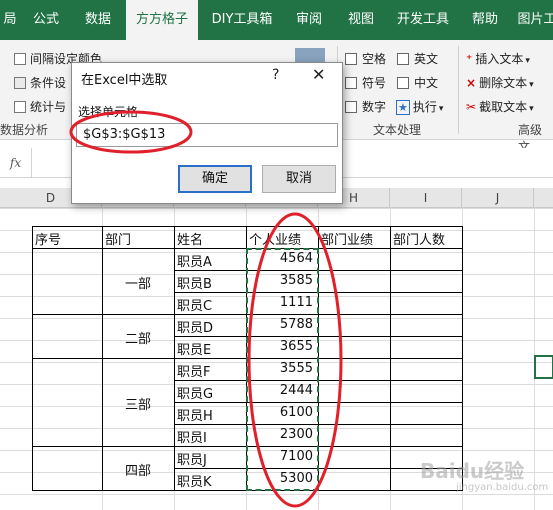 This screenshot has width=553, height=510. I want to click on tab-help: 帮助, so click(485, 20).